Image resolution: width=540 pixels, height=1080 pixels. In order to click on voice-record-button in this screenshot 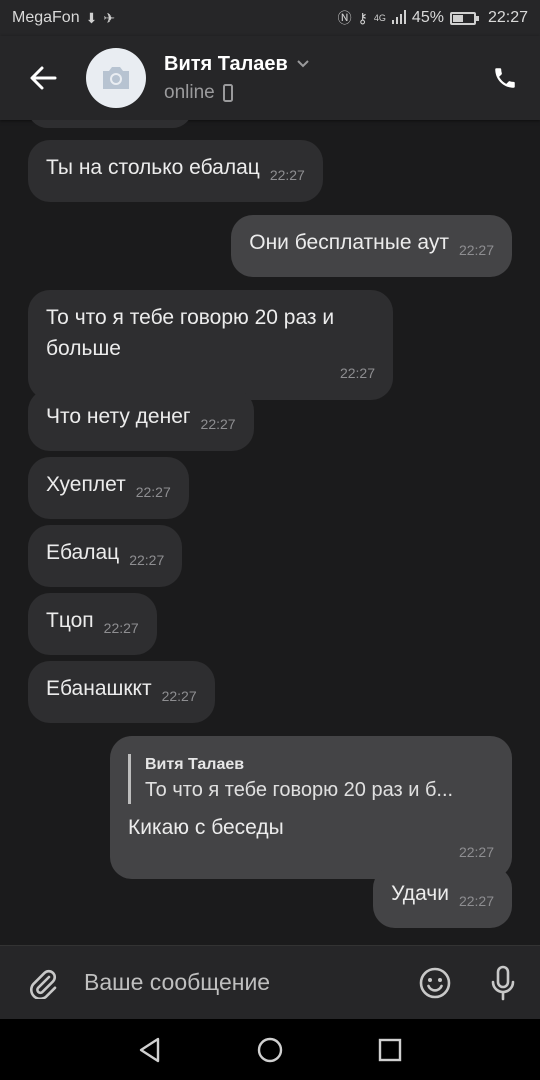, I will do `click(503, 983)`.